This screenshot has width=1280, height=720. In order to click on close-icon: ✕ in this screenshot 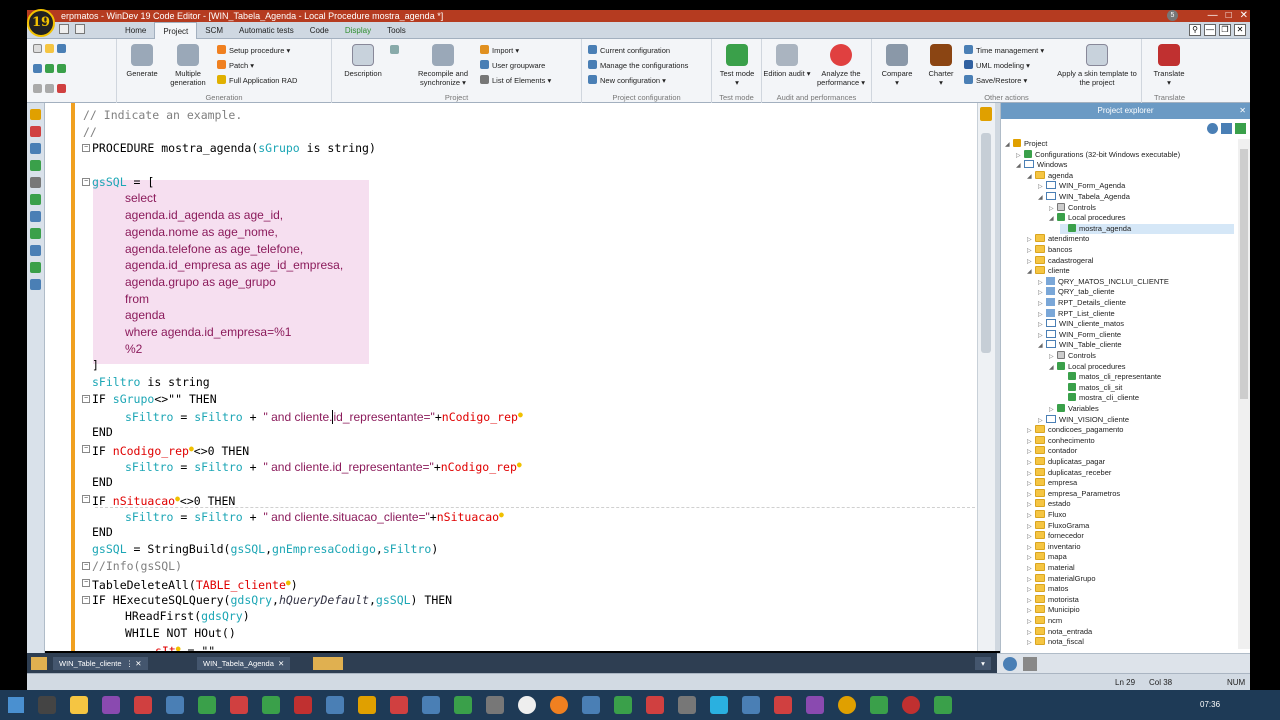, I will do `click(1242, 111)`.